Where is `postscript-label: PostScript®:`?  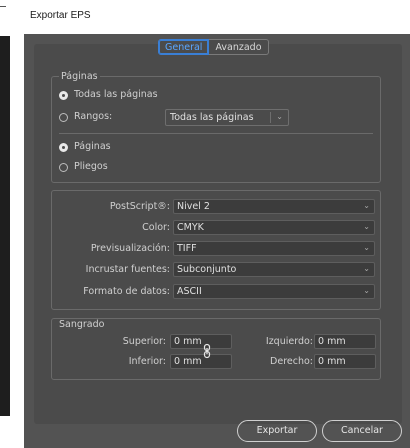 postscript-label: PostScript®: is located at coordinates (139, 206).